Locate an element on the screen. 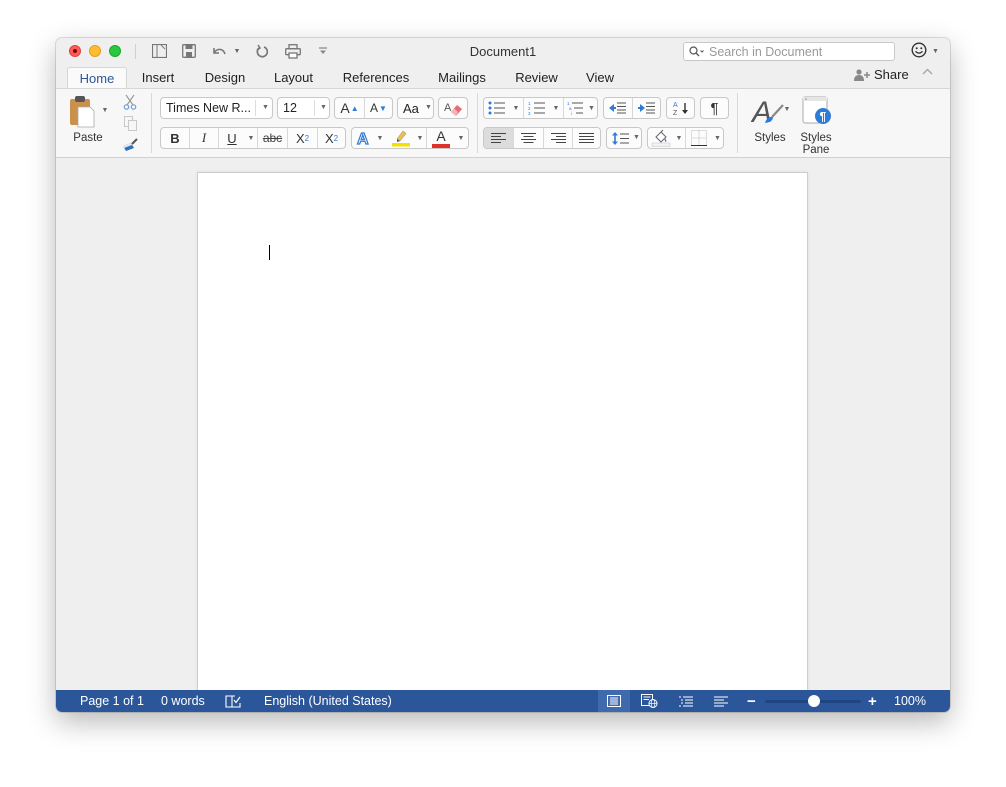 The width and height of the screenshot is (1006, 787). collapse-ribbon-button is located at coordinates (927, 71).